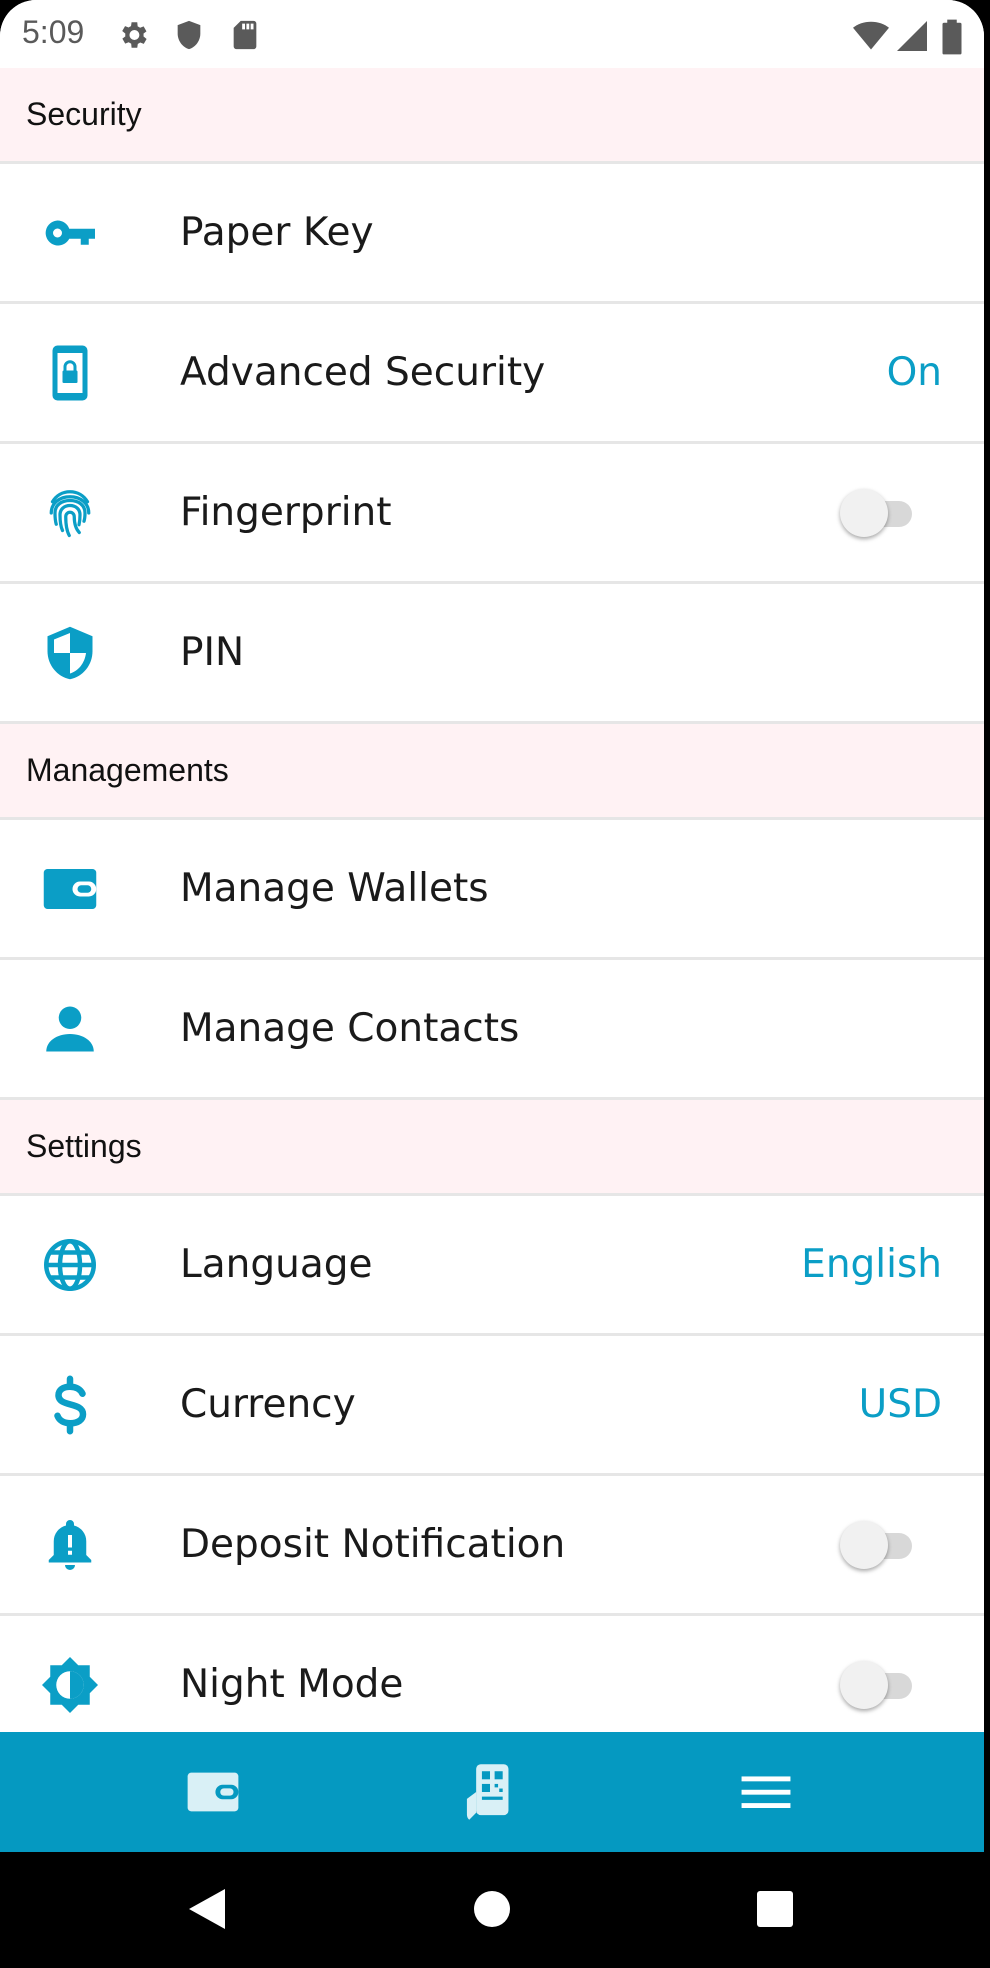 This screenshot has height=1968, width=990. What do you see at coordinates (879, 1545) in the screenshot?
I see `deposit-notification-toggle` at bounding box center [879, 1545].